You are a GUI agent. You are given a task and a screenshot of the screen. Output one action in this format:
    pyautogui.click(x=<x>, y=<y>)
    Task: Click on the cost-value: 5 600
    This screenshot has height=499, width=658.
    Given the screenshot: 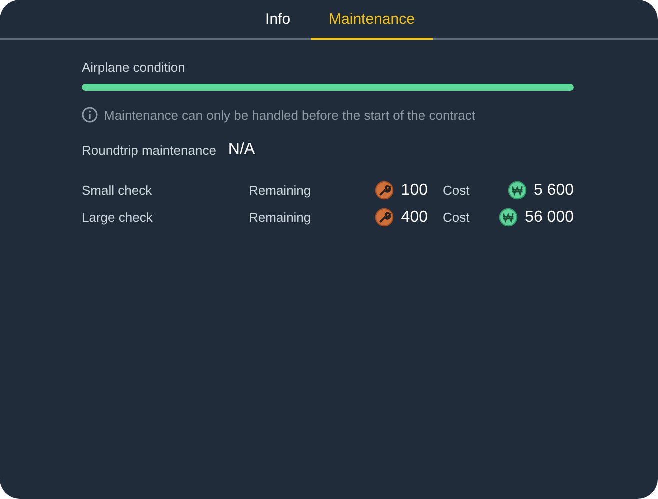 What is the action you would take?
    pyautogui.click(x=554, y=191)
    